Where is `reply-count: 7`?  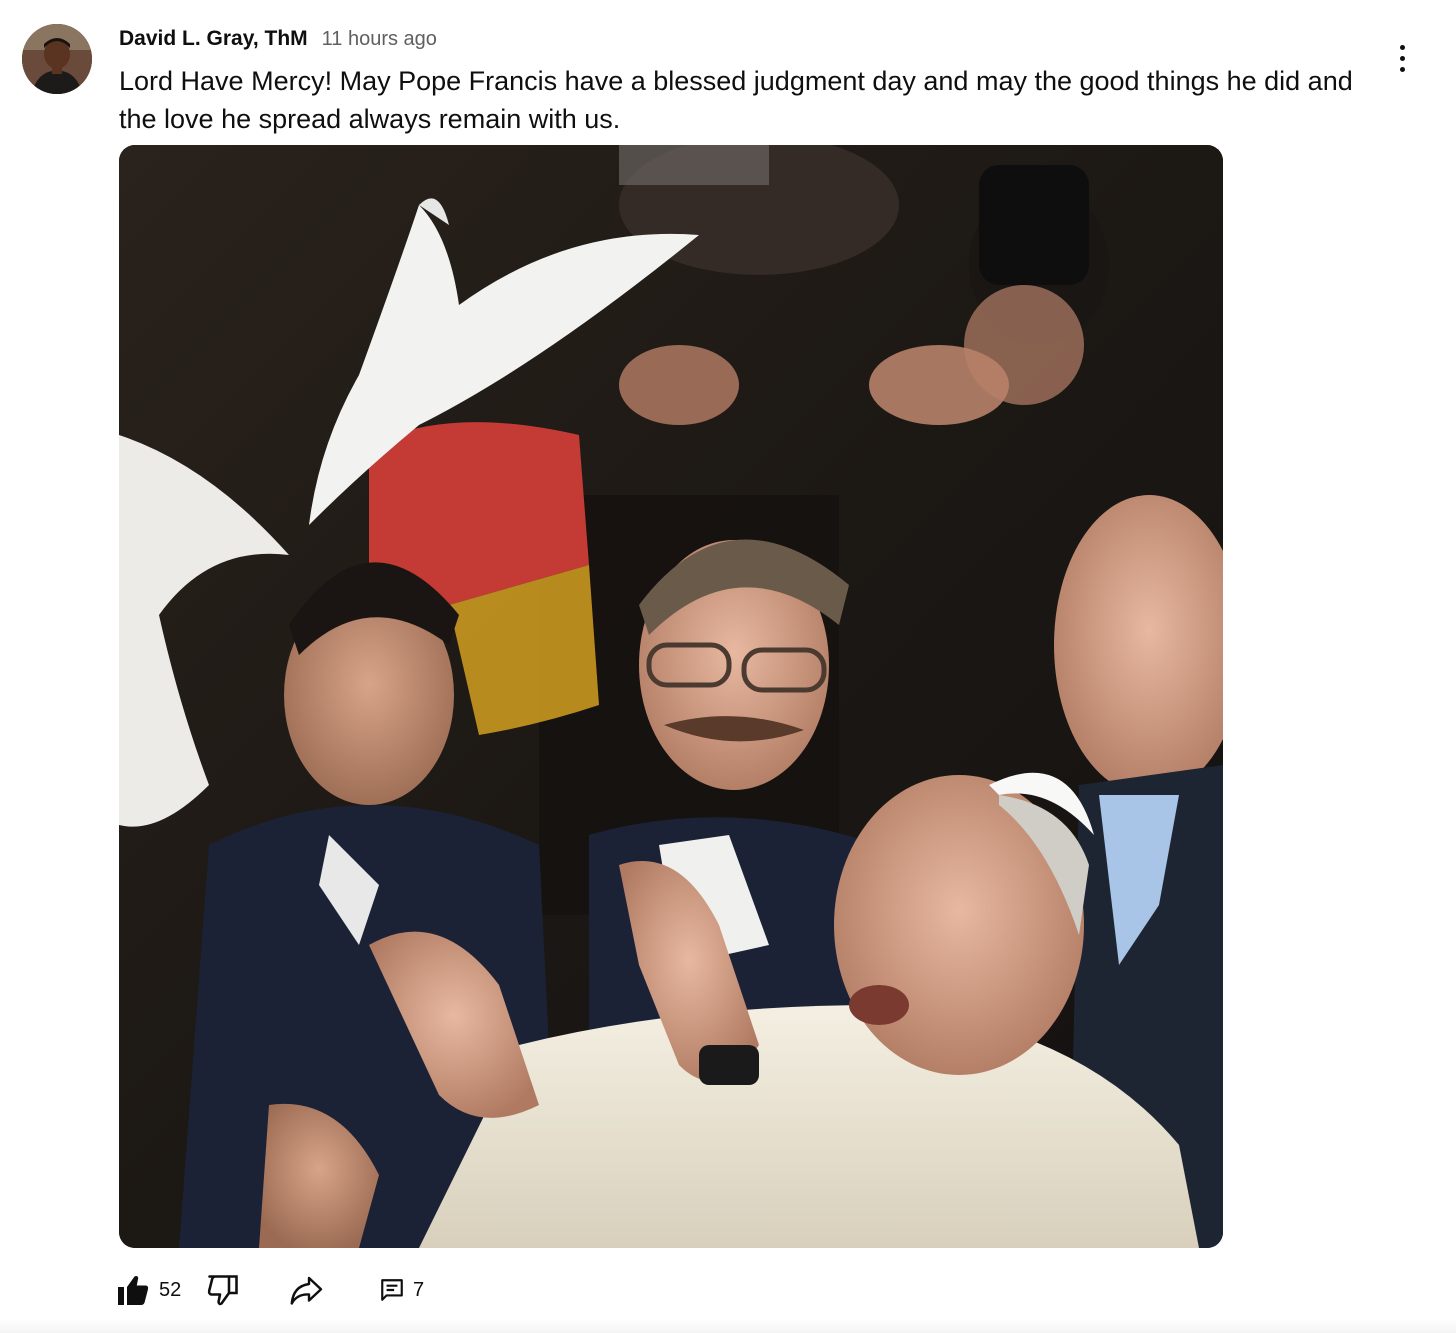
reply-count: 7 is located at coordinates (419, 1289).